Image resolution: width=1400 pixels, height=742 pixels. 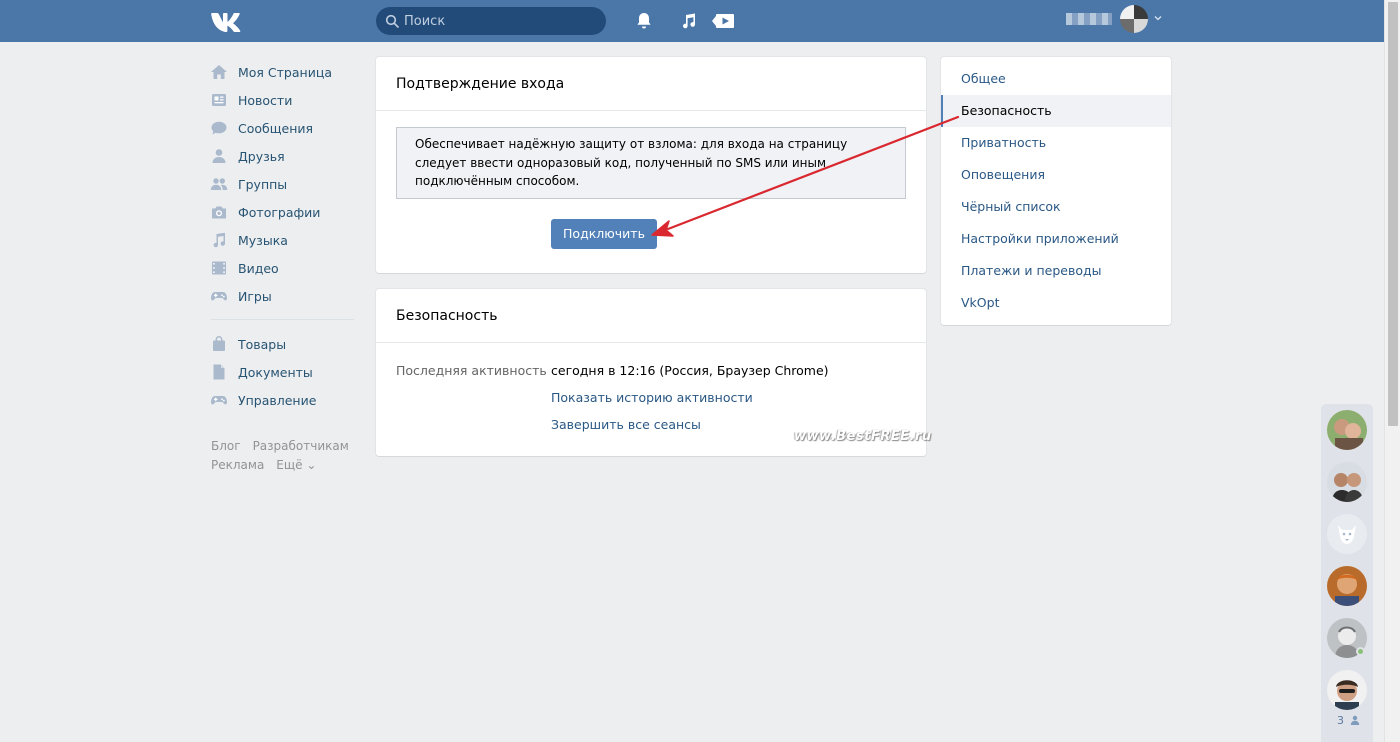 I want to click on friend-avatar-default, so click(x=1347, y=534).